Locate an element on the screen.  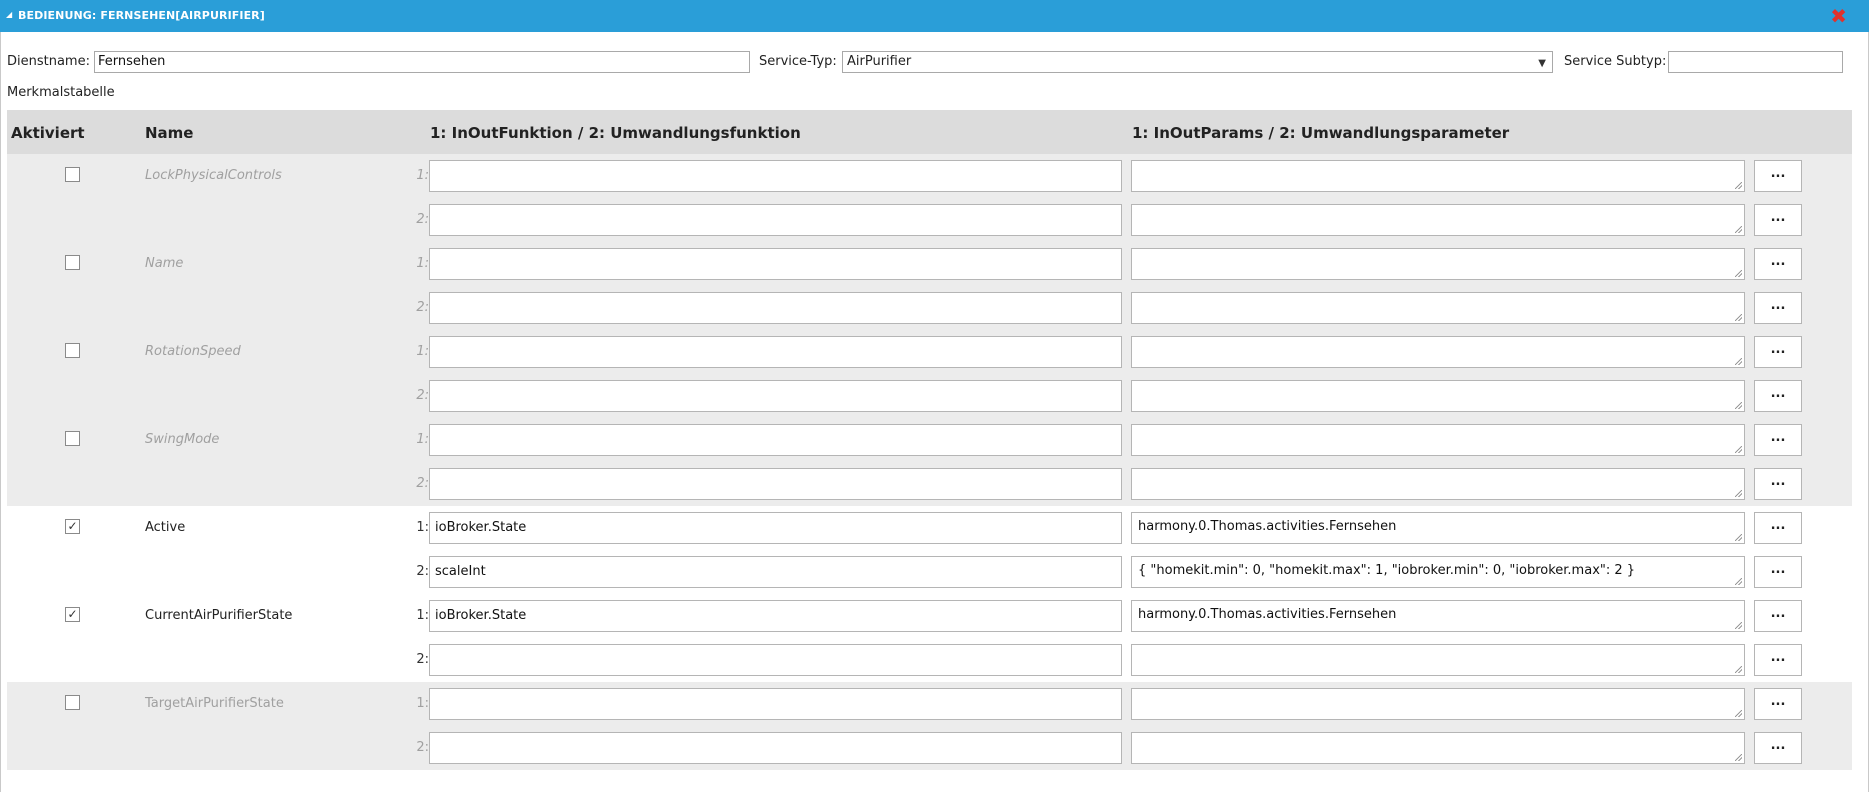
service-subtype-input is located at coordinates (1755, 62).